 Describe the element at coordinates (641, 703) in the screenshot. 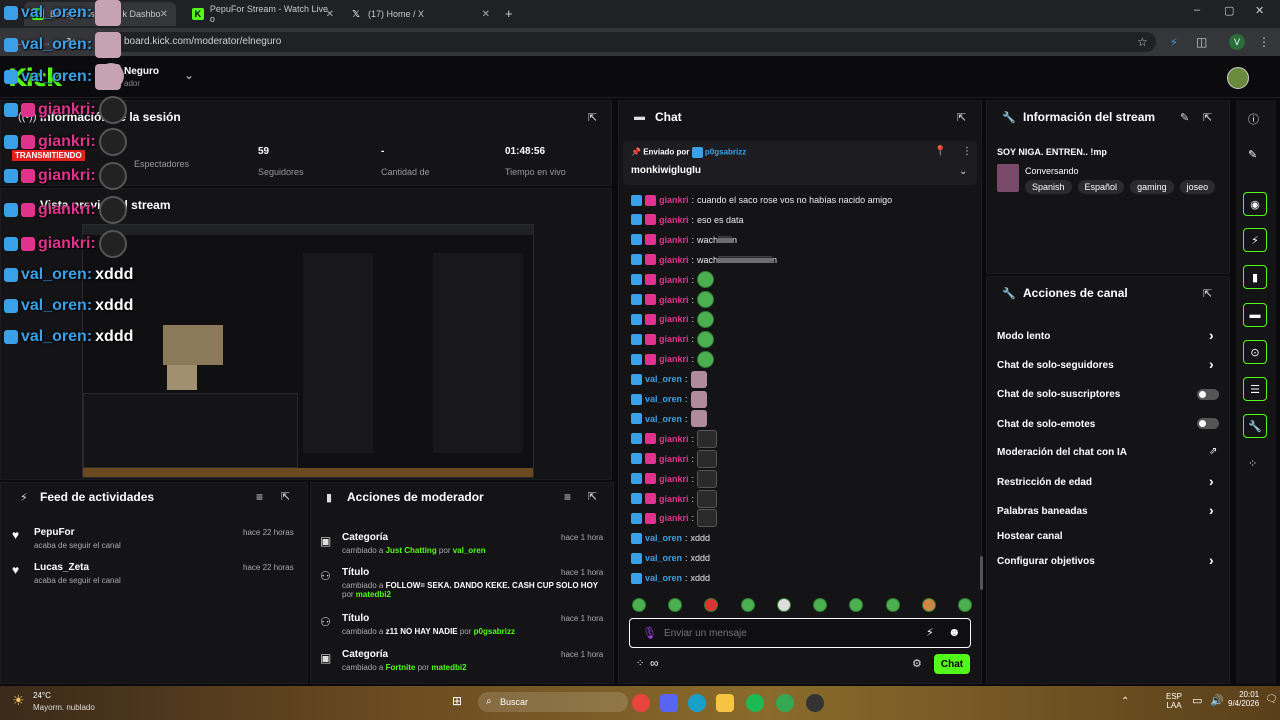

I see `chrome-icon` at that location.